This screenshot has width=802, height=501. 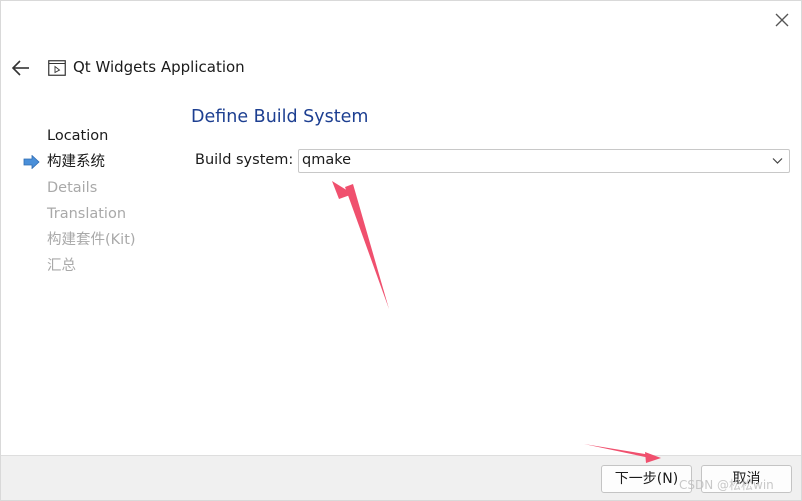 I want to click on current-step-arrow-icon, so click(x=31, y=162).